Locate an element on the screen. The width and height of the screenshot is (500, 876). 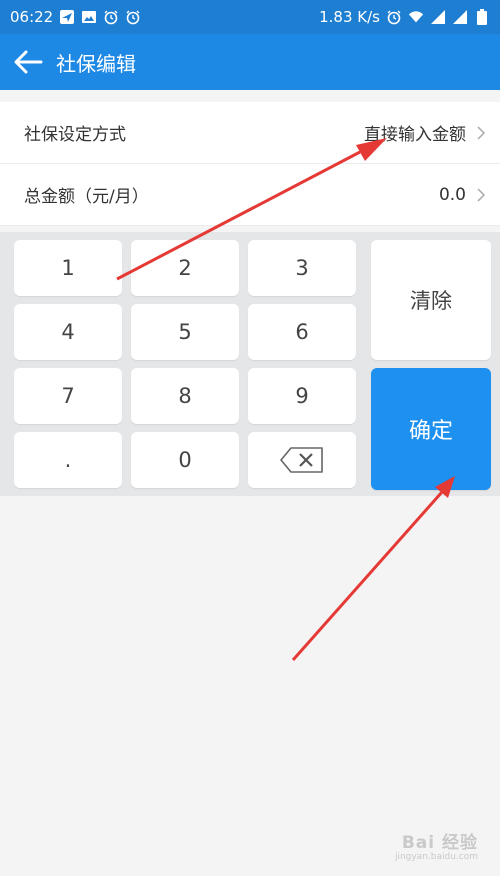
baidu-jingyan-watermark: Bai 经验 jingyan.baidu.com is located at coordinates (436, 845).